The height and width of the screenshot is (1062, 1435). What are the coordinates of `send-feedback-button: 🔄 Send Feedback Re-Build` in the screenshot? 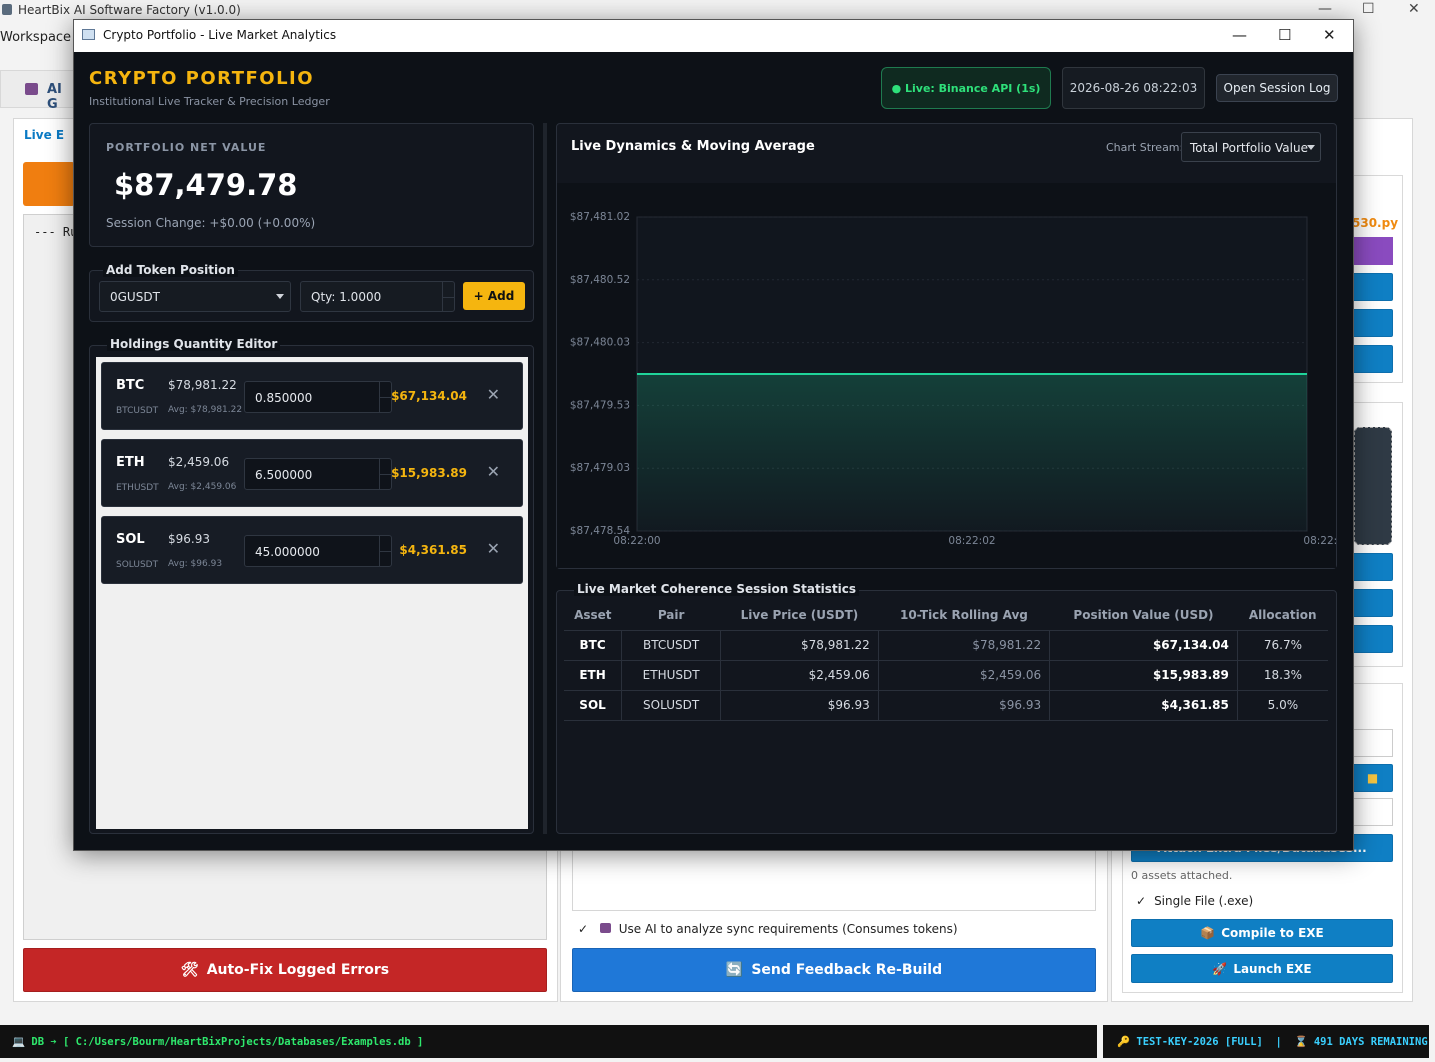 It's located at (834, 970).